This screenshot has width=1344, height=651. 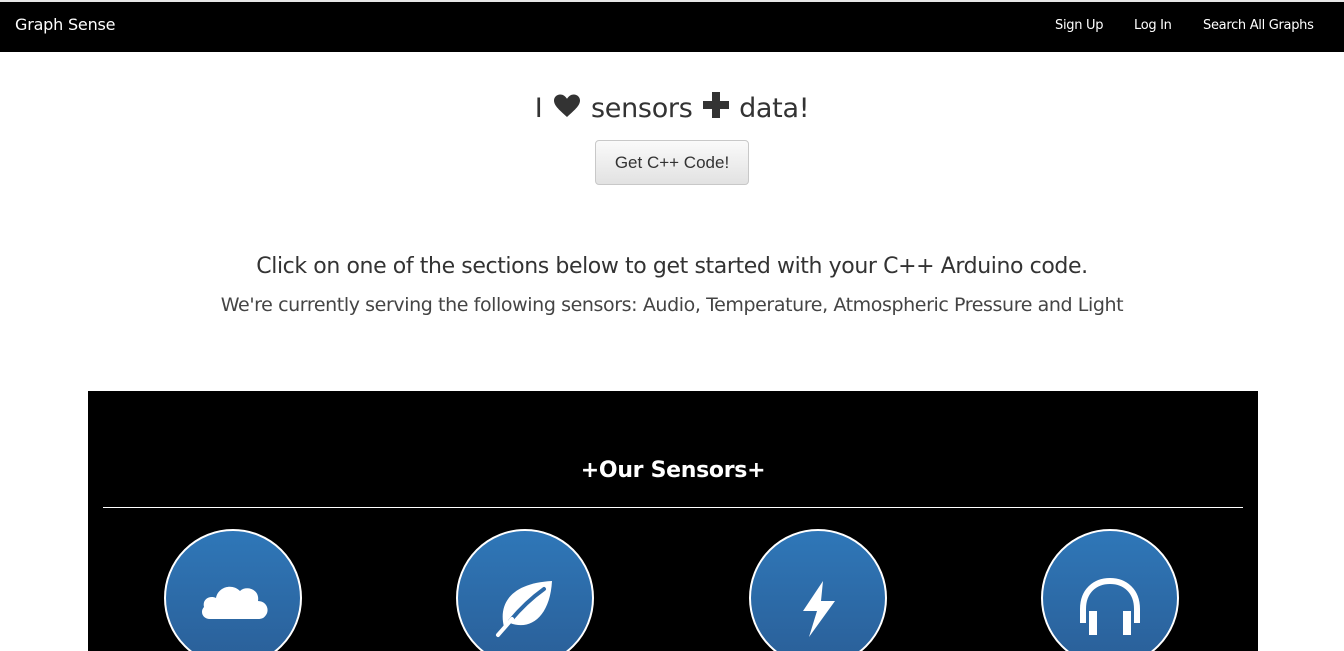 I want to click on sensor-temperature-button, so click(x=525, y=590).